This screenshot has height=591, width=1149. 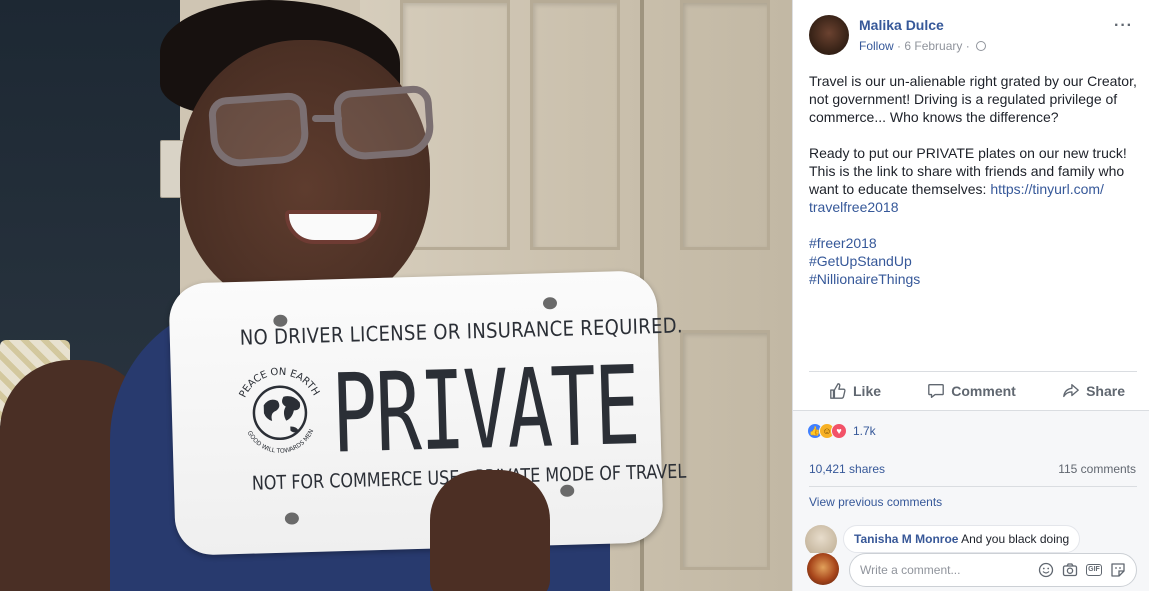 What do you see at coordinates (1015, 539) in the screenshot?
I see `comment-text: And you black doing` at bounding box center [1015, 539].